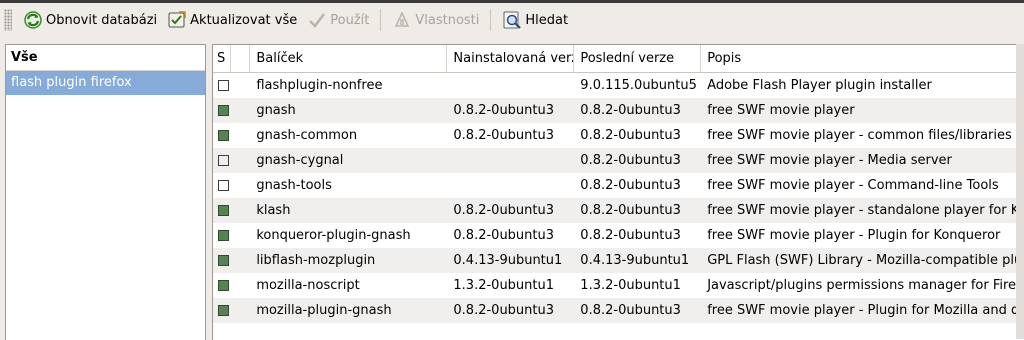 The height and width of the screenshot is (340, 1024). What do you see at coordinates (222, 58) in the screenshot?
I see `column-status: S` at bounding box center [222, 58].